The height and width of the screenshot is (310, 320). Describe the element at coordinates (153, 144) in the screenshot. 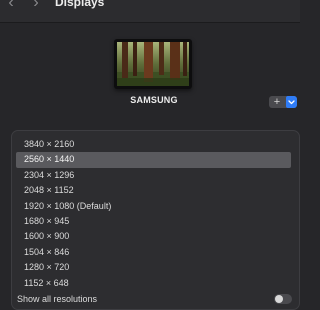

I see `resolution-option: 3840 × 2160` at that location.